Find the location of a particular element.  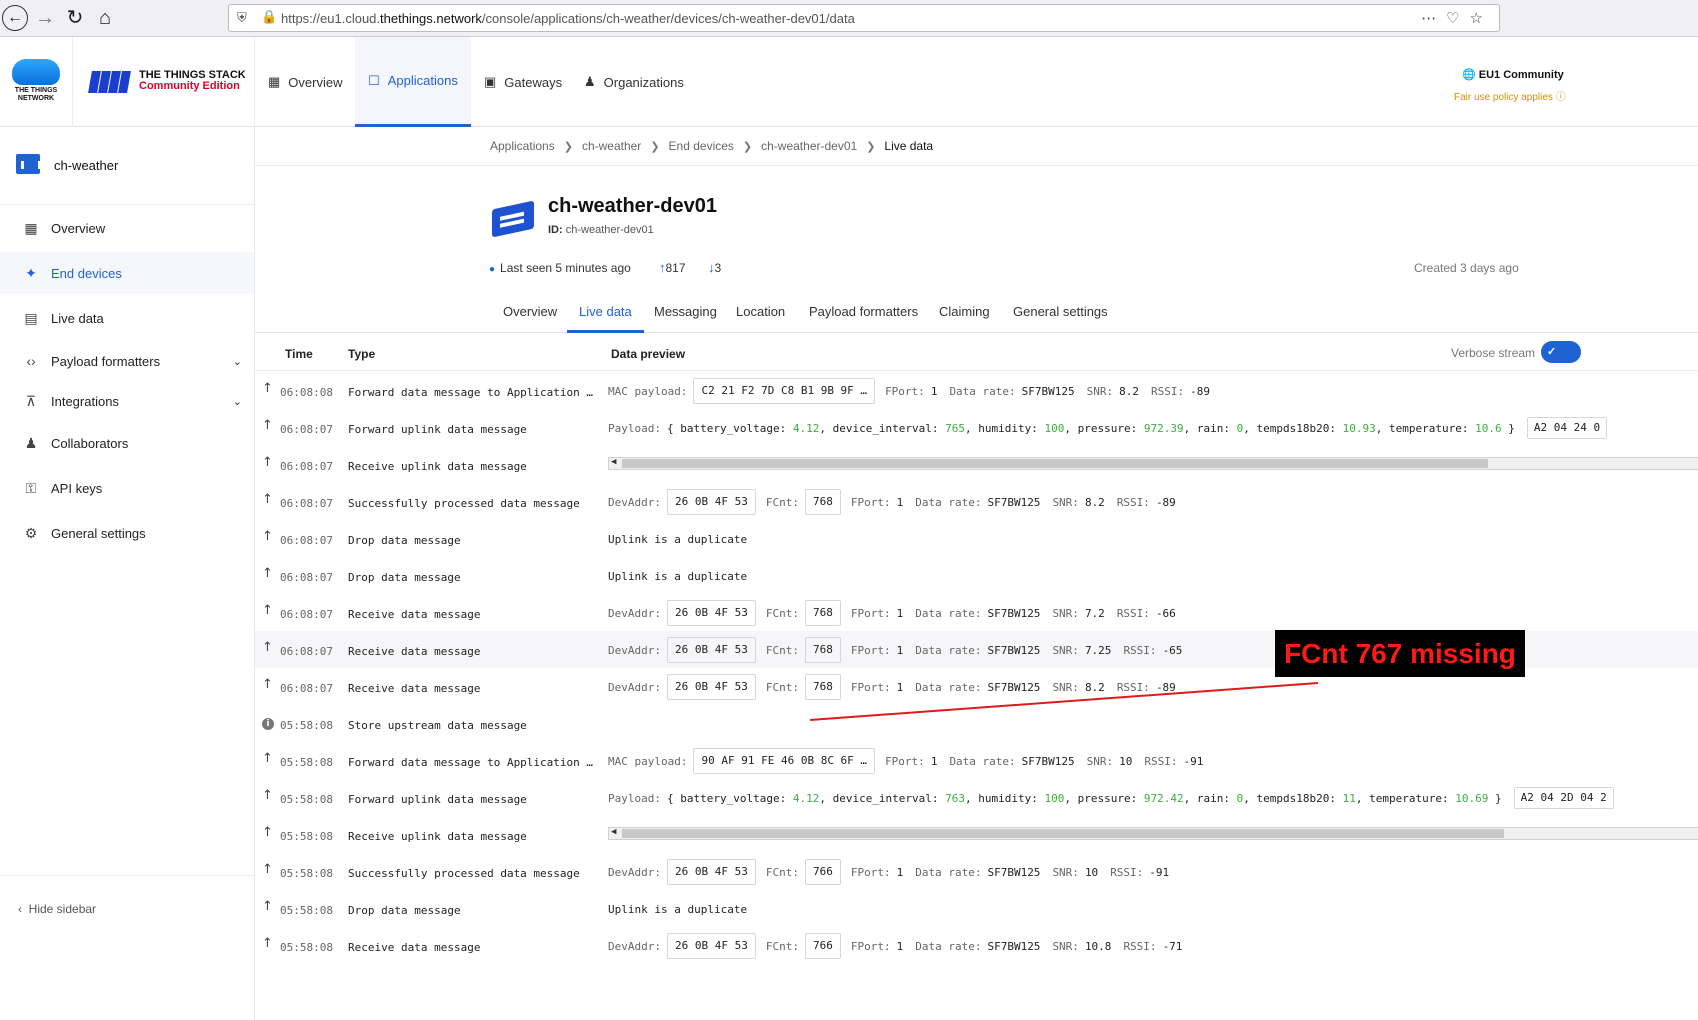

lock-icon: 🔒 is located at coordinates (269, 17).